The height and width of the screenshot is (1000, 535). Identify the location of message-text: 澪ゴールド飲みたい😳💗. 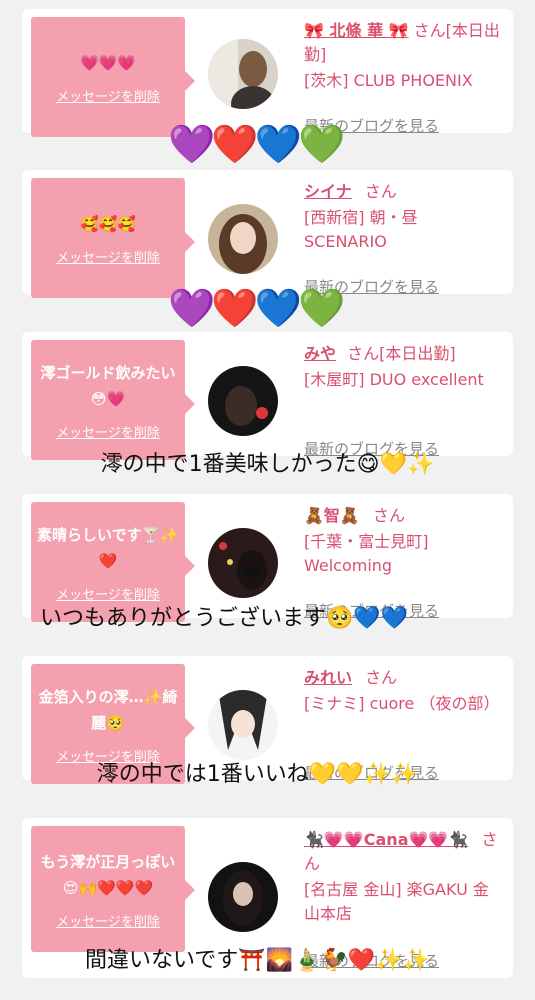
(108, 385).